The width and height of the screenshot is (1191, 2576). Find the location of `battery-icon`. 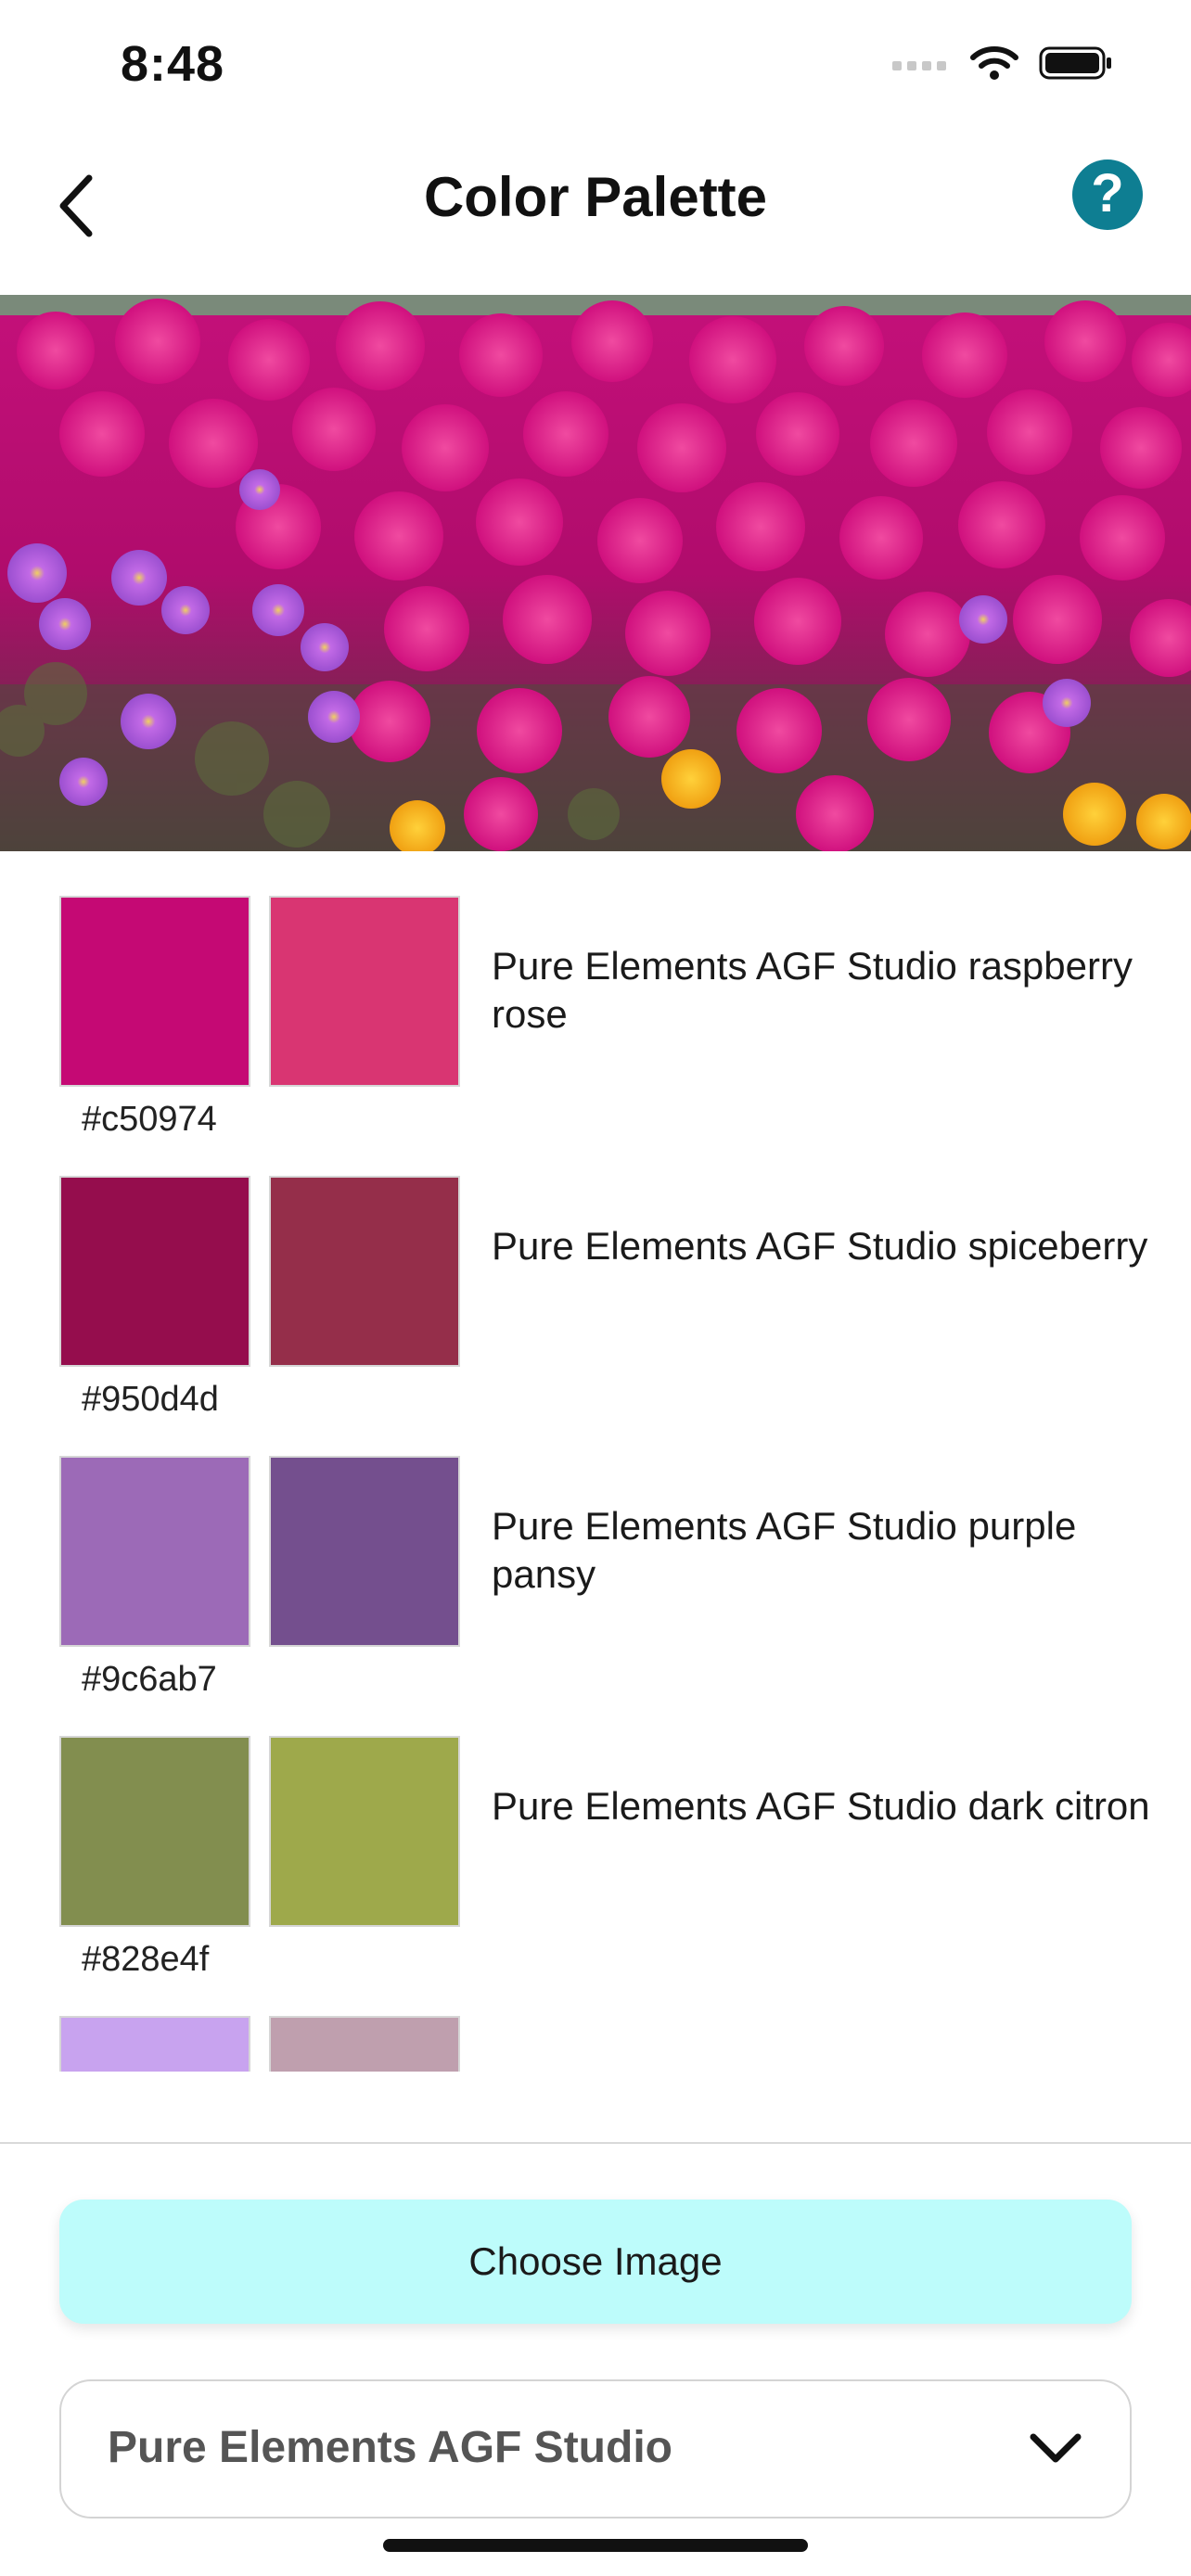

battery-icon is located at coordinates (1075, 63).